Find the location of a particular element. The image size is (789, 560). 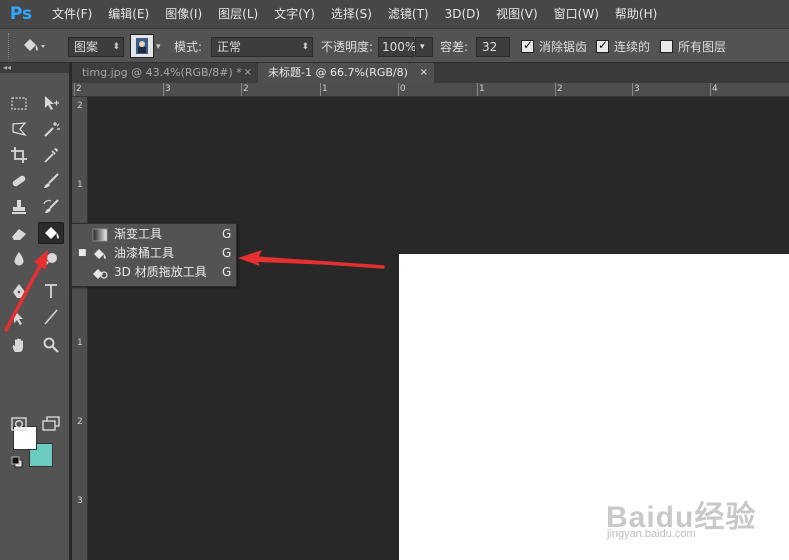

default-colors-icon is located at coordinates (17, 462).